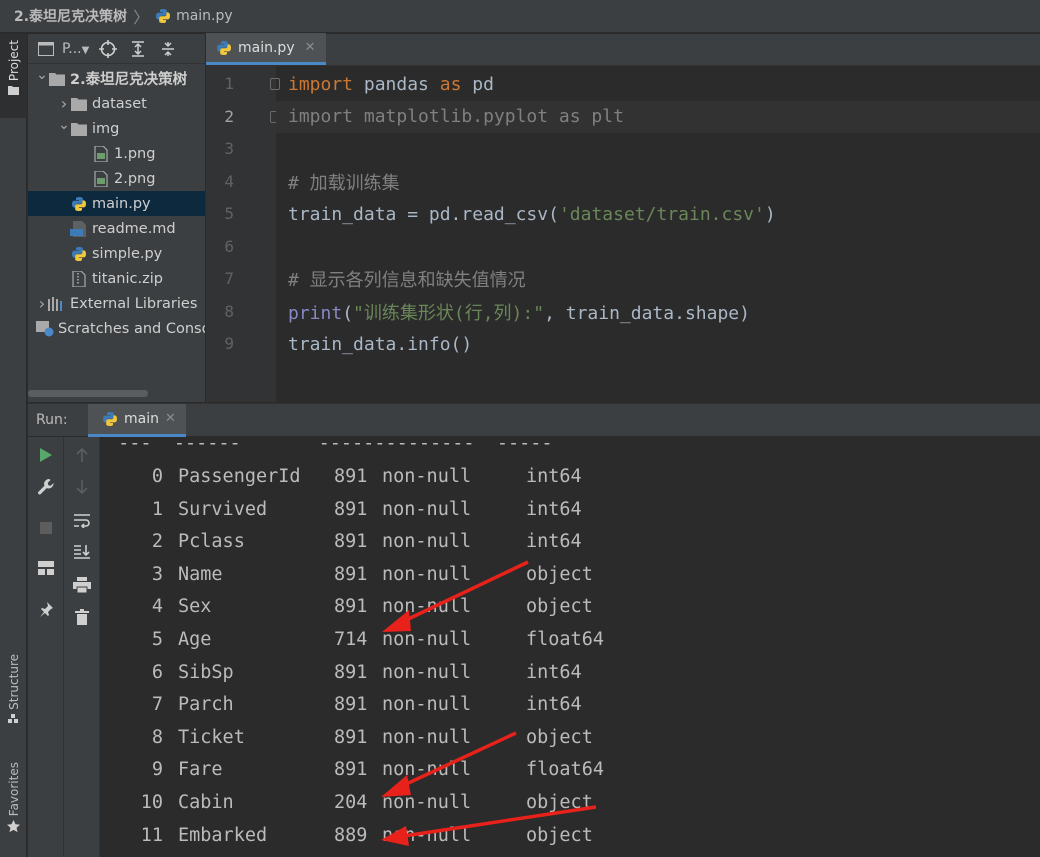  What do you see at coordinates (206, 802) in the screenshot?
I see `console-column: Cabin` at bounding box center [206, 802].